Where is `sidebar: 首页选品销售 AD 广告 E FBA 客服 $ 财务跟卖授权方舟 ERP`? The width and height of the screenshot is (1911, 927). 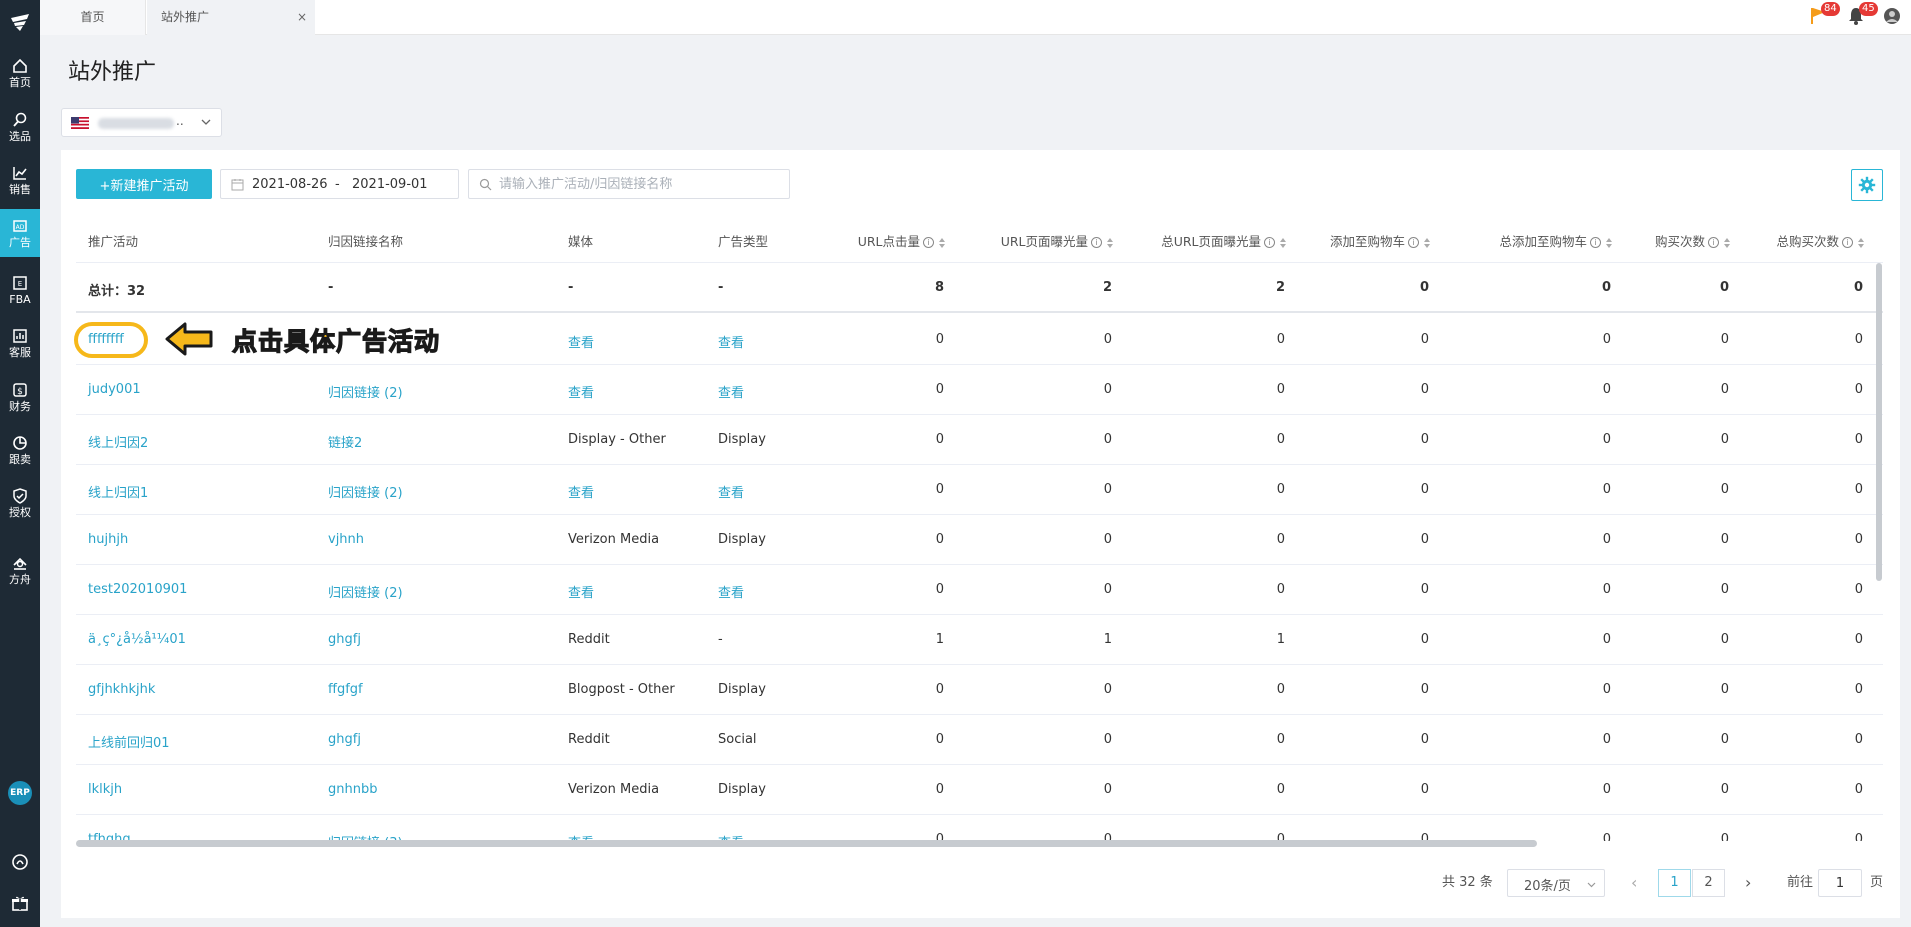 sidebar: 首页选品销售 AD 广告 E FBA 客服 $ 财务跟卖授权方舟 ERP is located at coordinates (20, 463).